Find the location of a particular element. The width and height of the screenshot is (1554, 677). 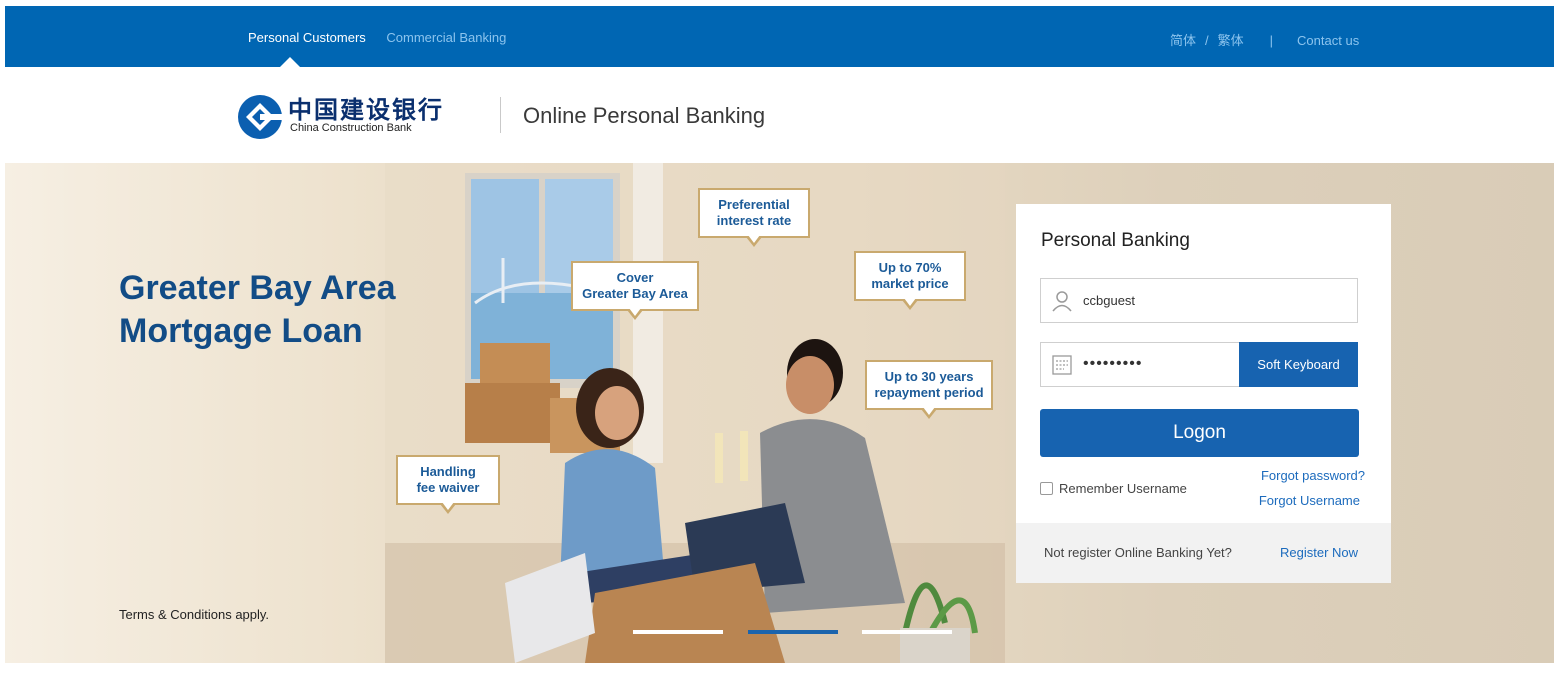

logo-chinese-name: 中国建设银行 is located at coordinates (366, 110).